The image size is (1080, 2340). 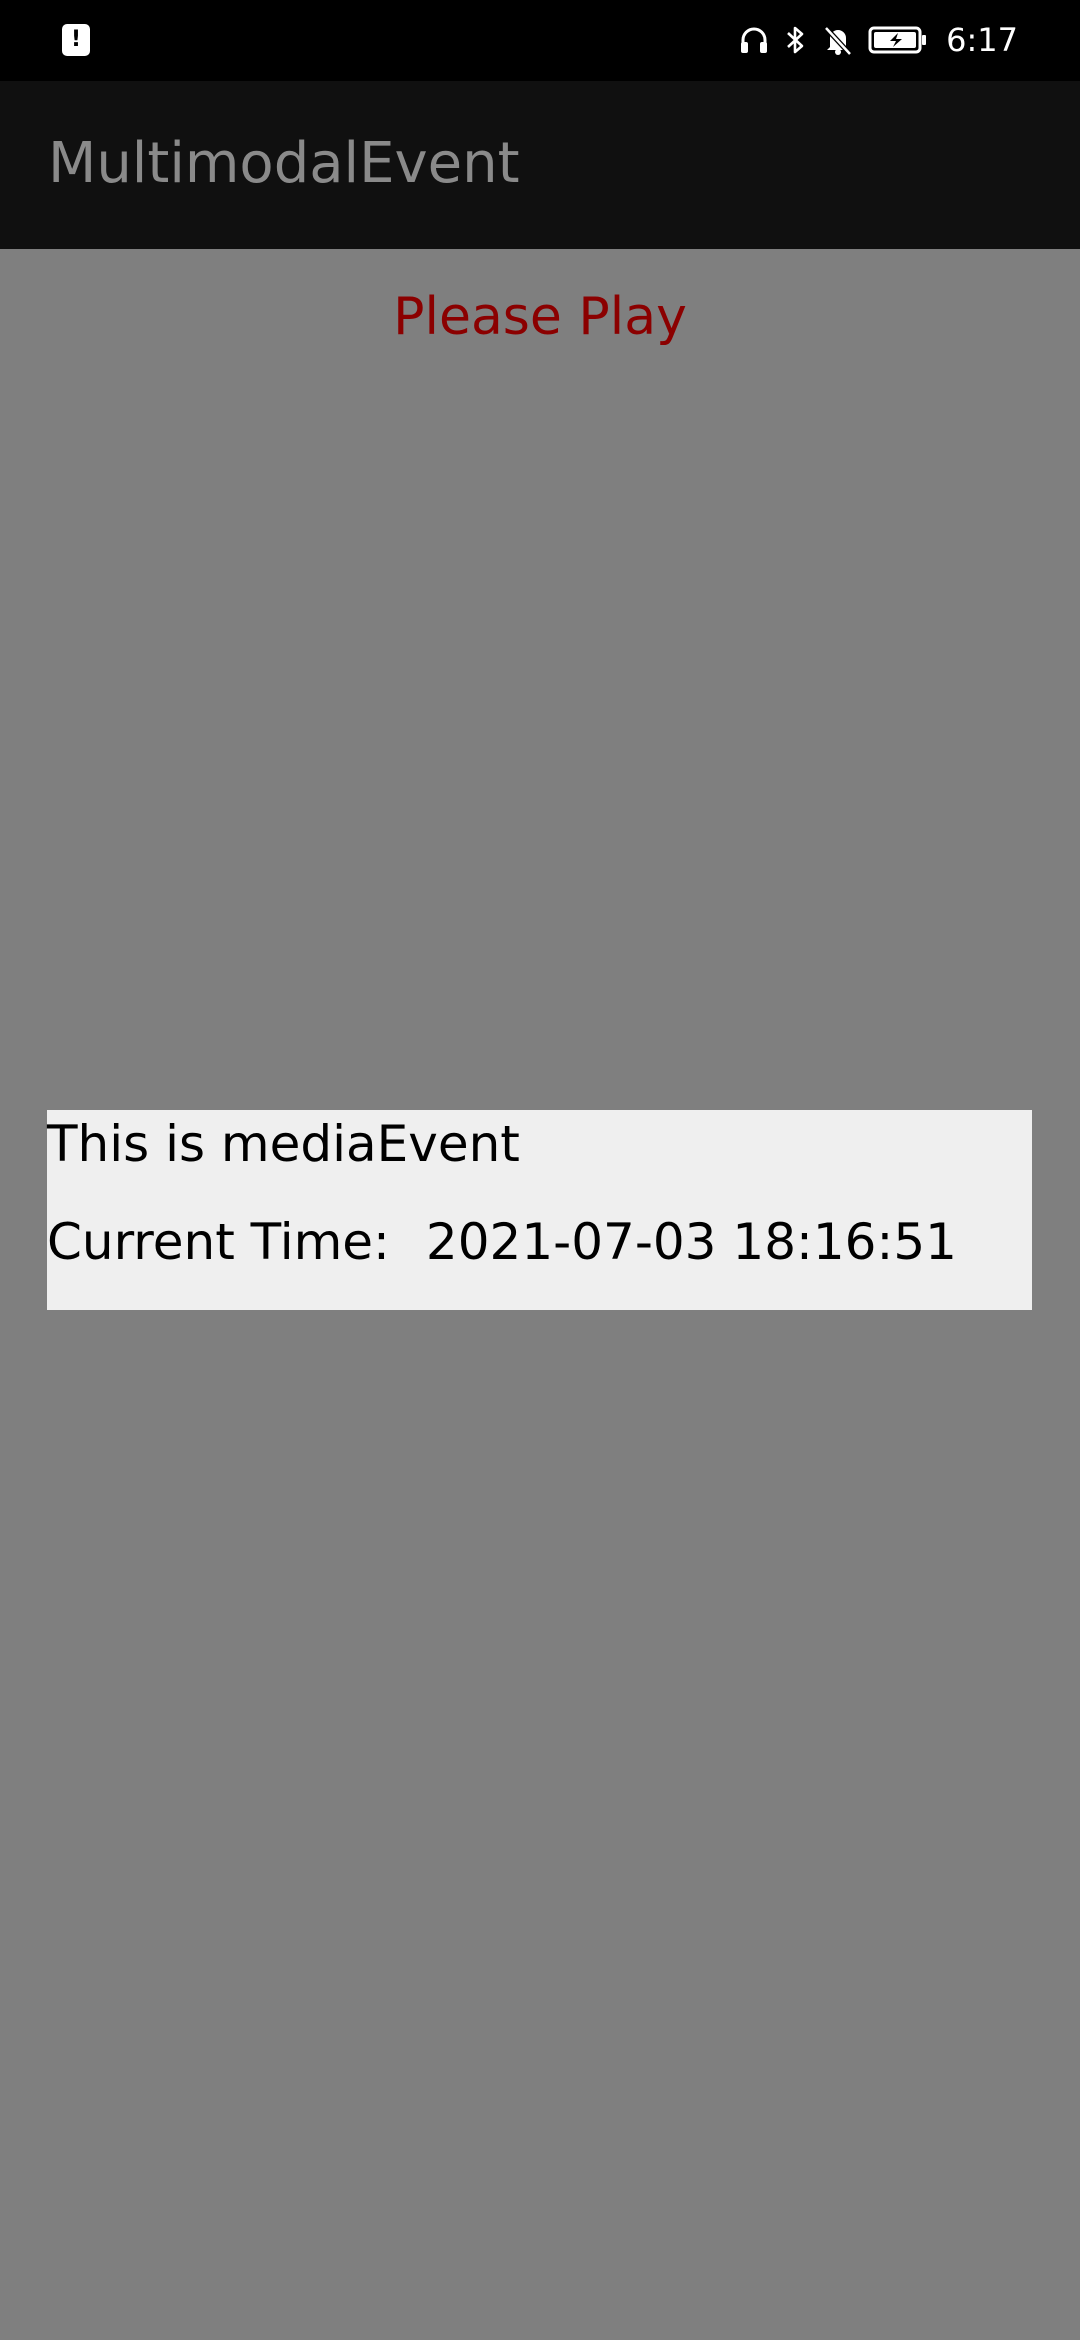 I want to click on current-time-label: Current Time:, so click(x=218, y=1242).